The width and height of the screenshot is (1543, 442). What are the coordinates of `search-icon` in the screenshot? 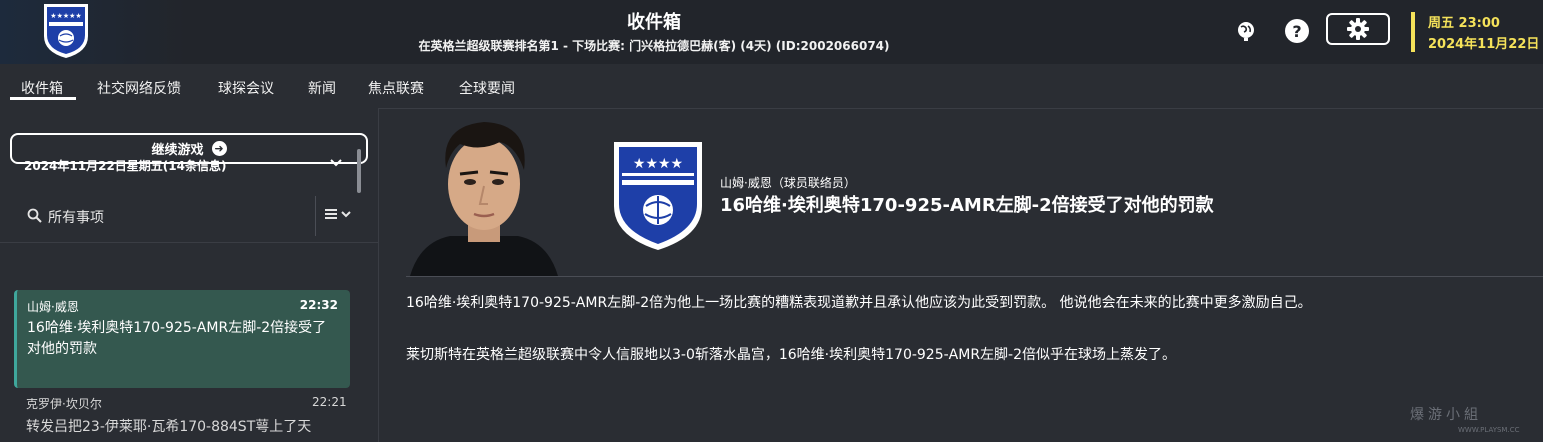 It's located at (34, 215).